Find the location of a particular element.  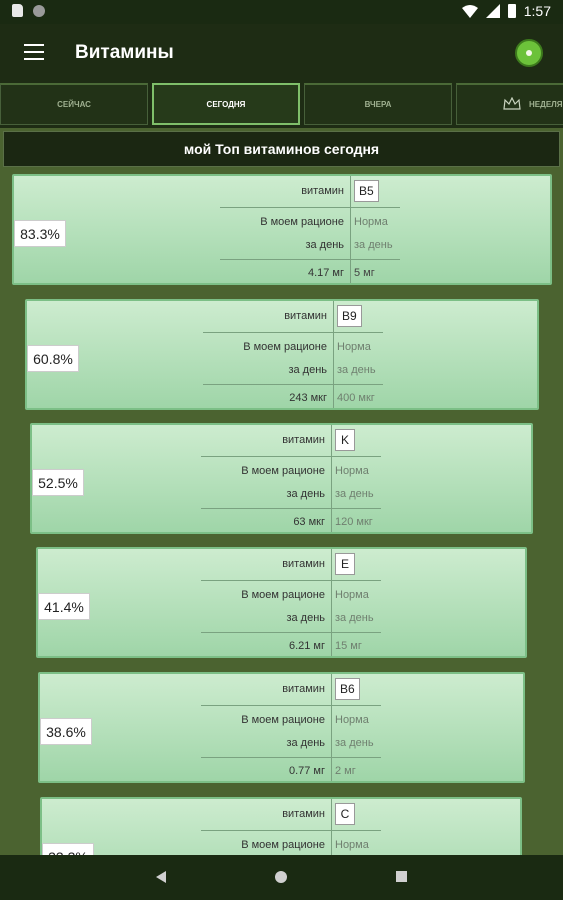

home-icon is located at coordinates (281, 877).